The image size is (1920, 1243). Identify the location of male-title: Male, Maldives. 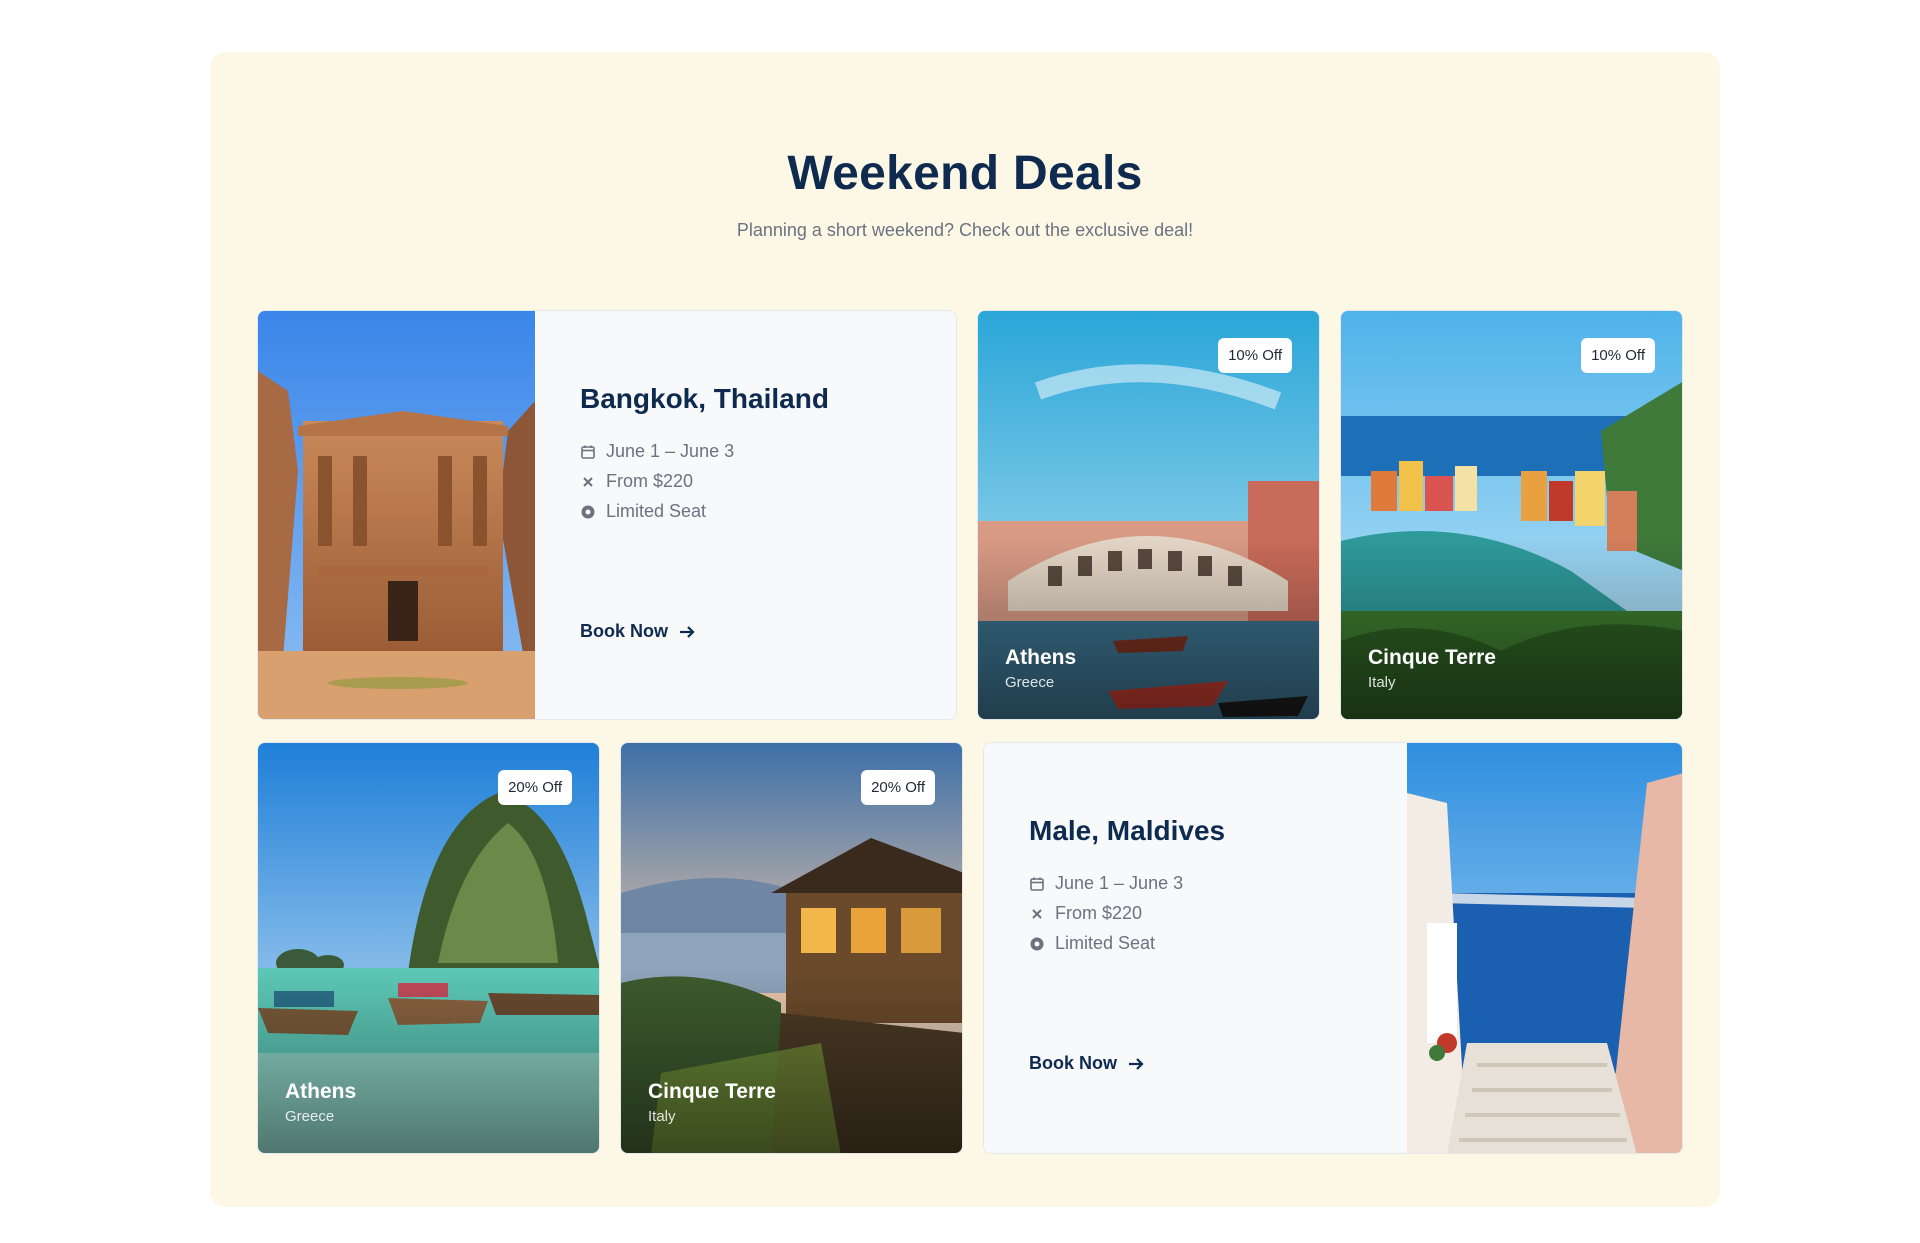
(1127, 830).